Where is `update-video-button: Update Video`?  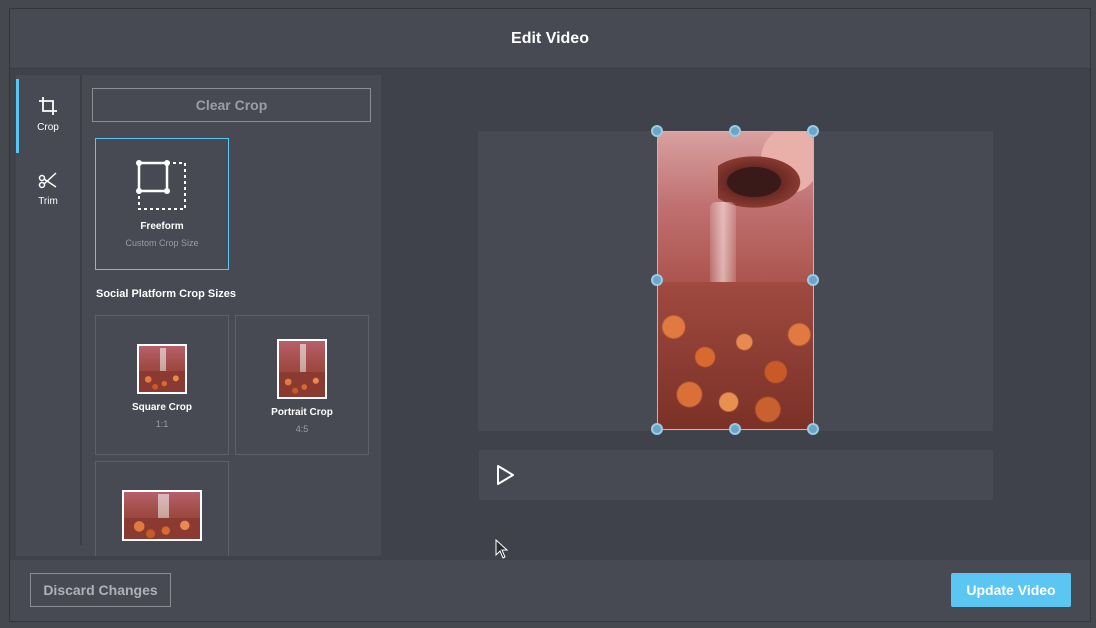
update-video-button: Update Video is located at coordinates (1011, 590).